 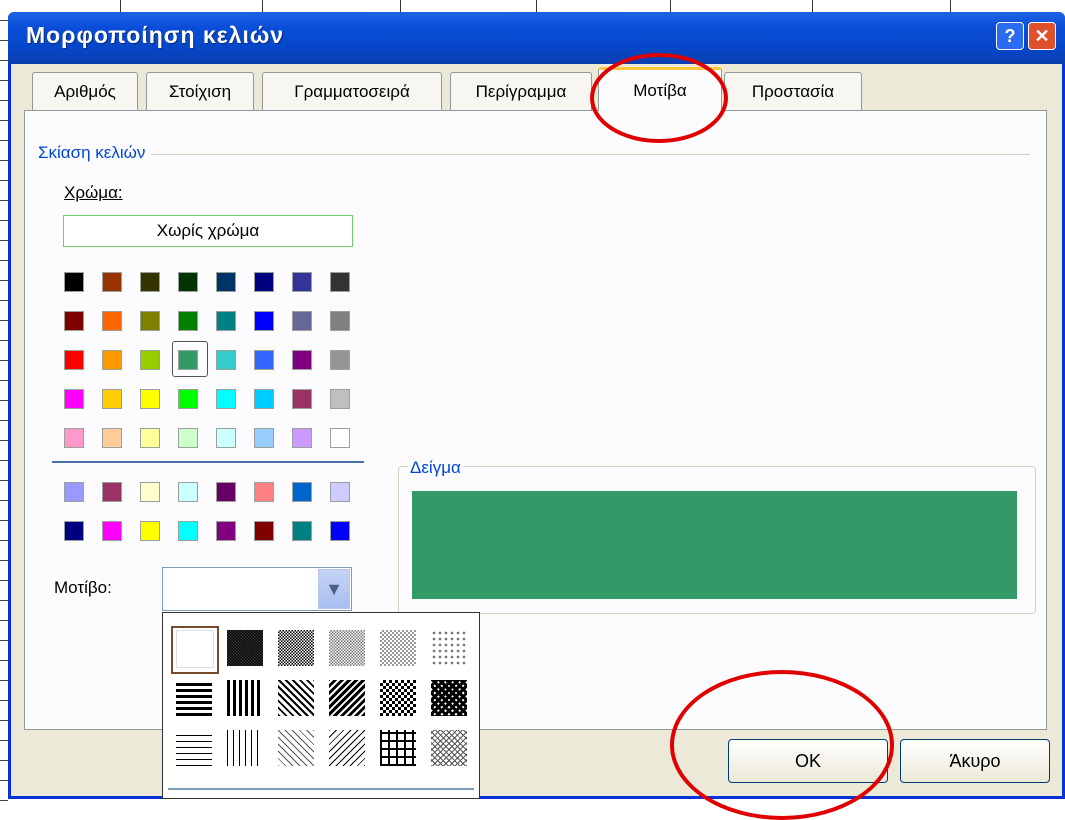 What do you see at coordinates (398, 748) in the screenshot?
I see `pattern-option-thin-horizontal-crosshatch` at bounding box center [398, 748].